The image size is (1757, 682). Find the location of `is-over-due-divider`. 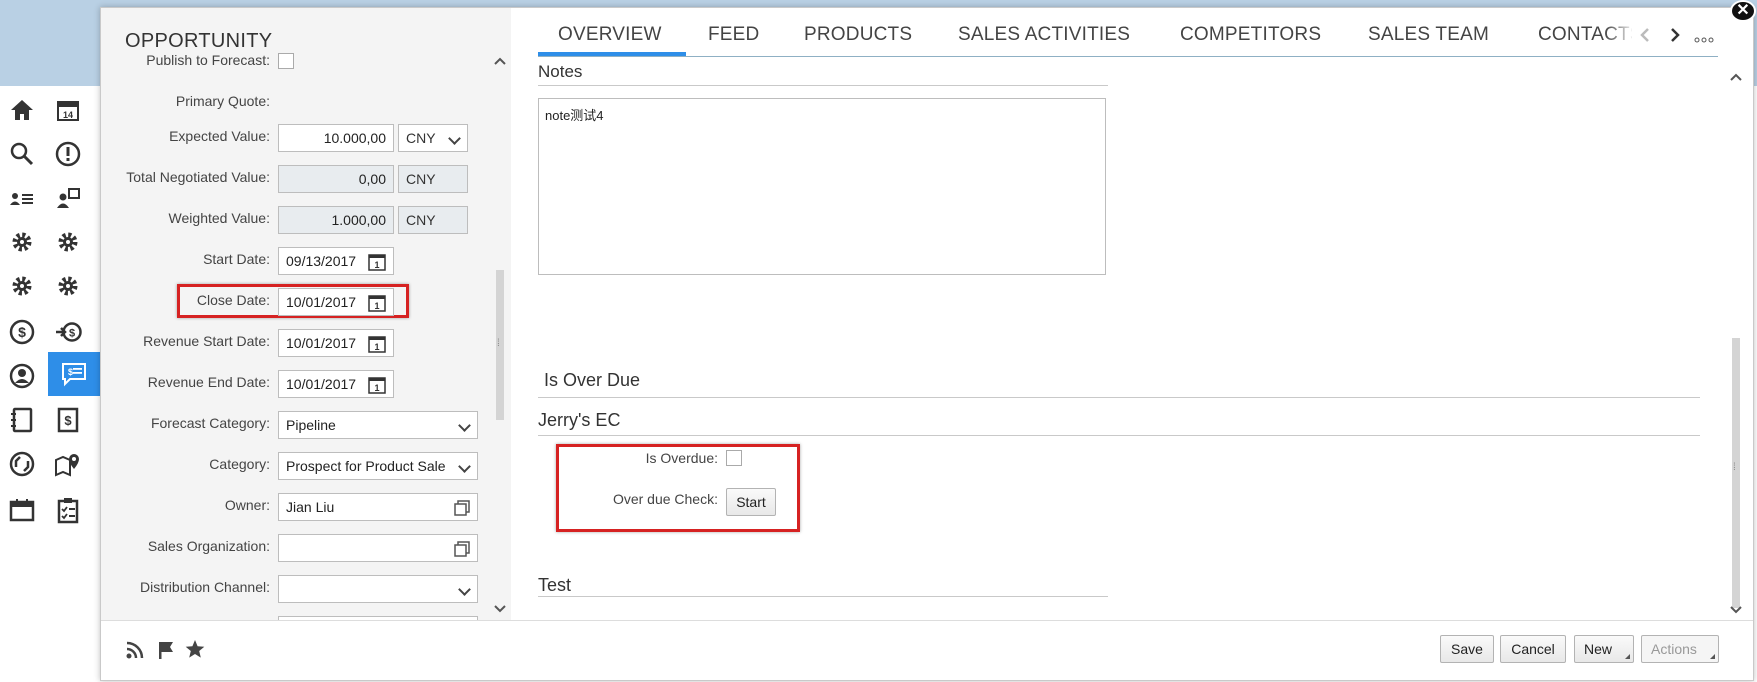

is-over-due-divider is located at coordinates (1119, 397).